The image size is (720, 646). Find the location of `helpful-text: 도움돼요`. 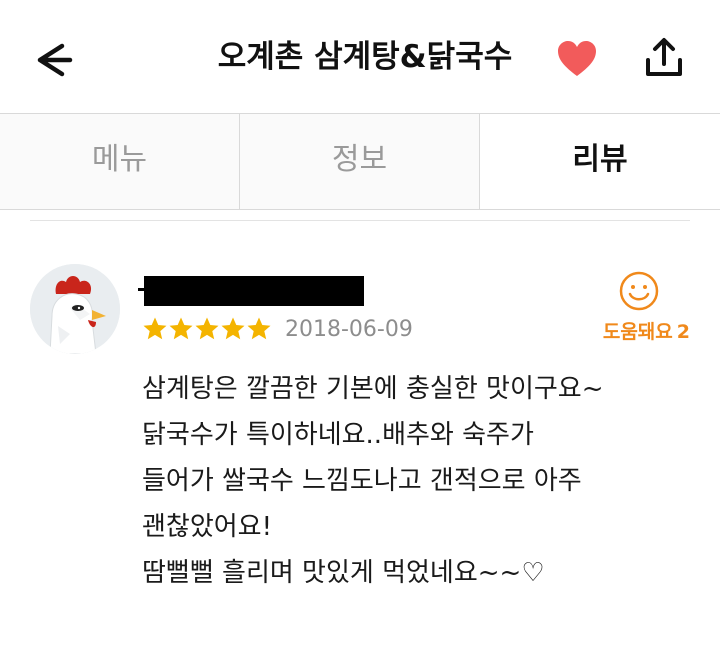

helpful-text: 도움돼요 is located at coordinates (637, 332).